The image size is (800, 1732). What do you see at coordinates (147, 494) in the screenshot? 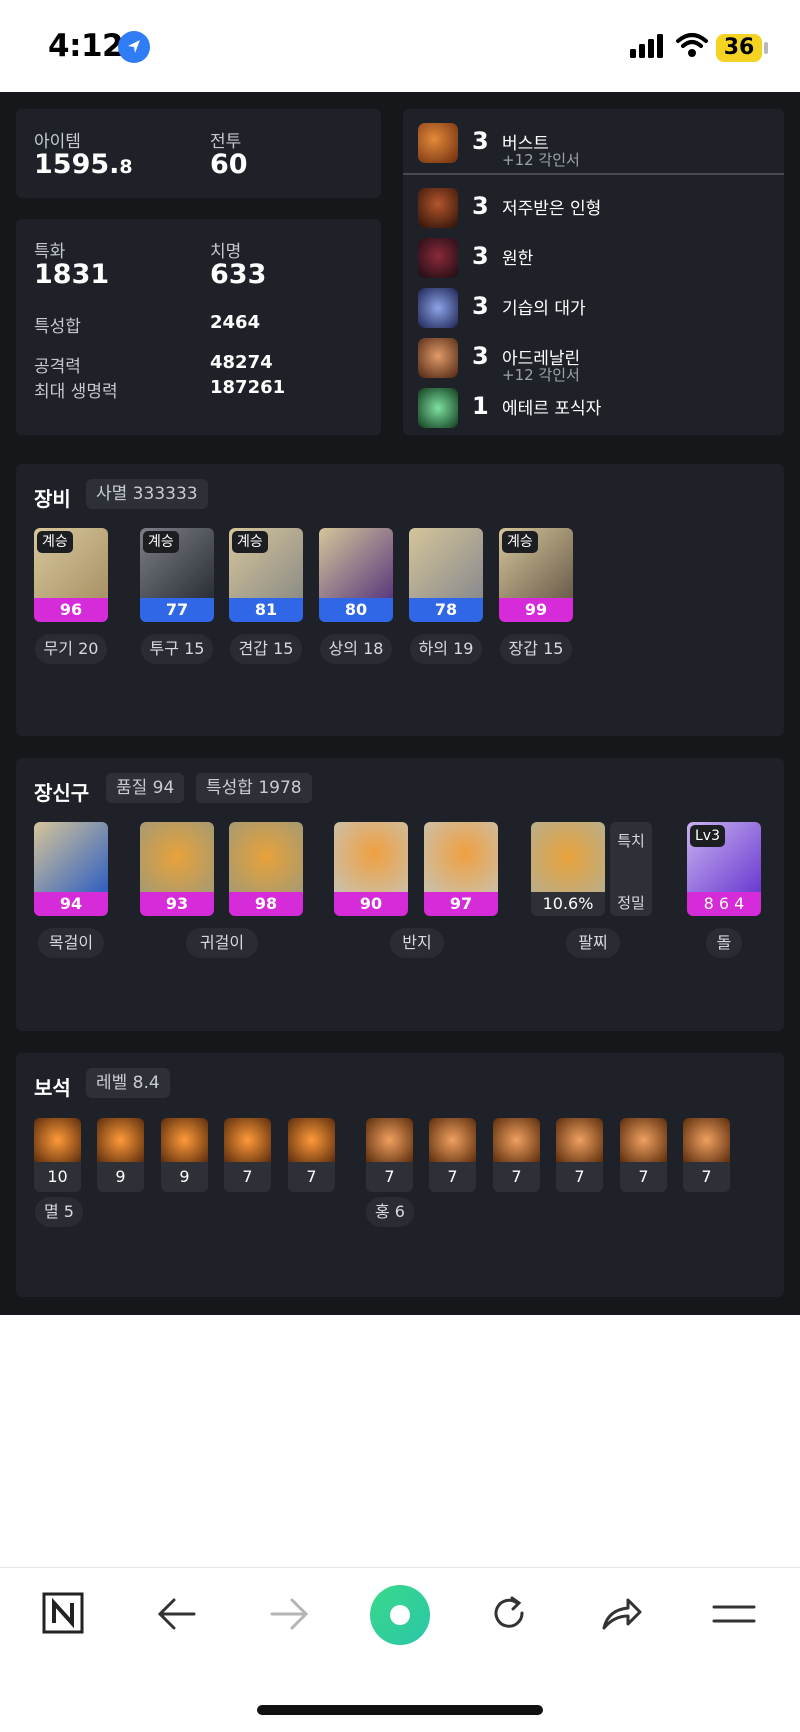
I see `set-chip: 사멸 333333` at bounding box center [147, 494].